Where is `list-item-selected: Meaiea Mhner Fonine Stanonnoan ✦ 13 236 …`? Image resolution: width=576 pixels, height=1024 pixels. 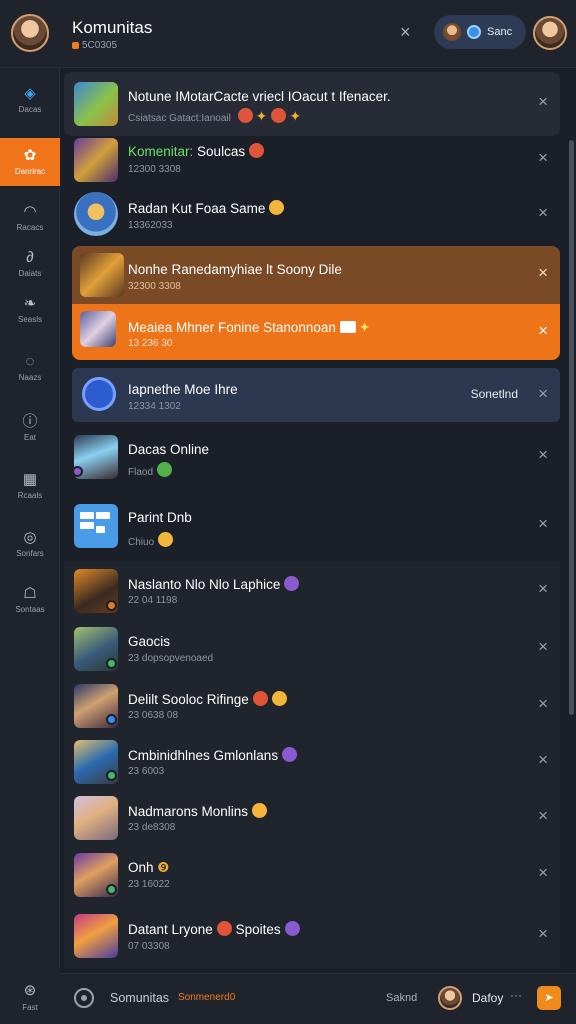 list-item-selected: Meaiea Mhner Fonine Stanonnoan ✦ 13 236 … is located at coordinates (316, 332).